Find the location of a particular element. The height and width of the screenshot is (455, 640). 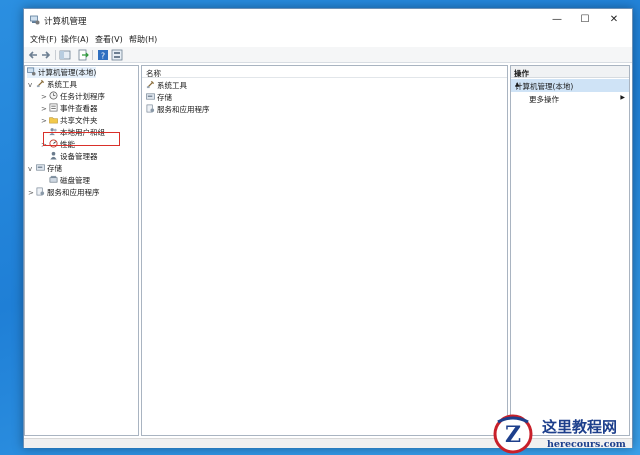

collapse-up-icon: ▲ is located at coordinates (570, 84).